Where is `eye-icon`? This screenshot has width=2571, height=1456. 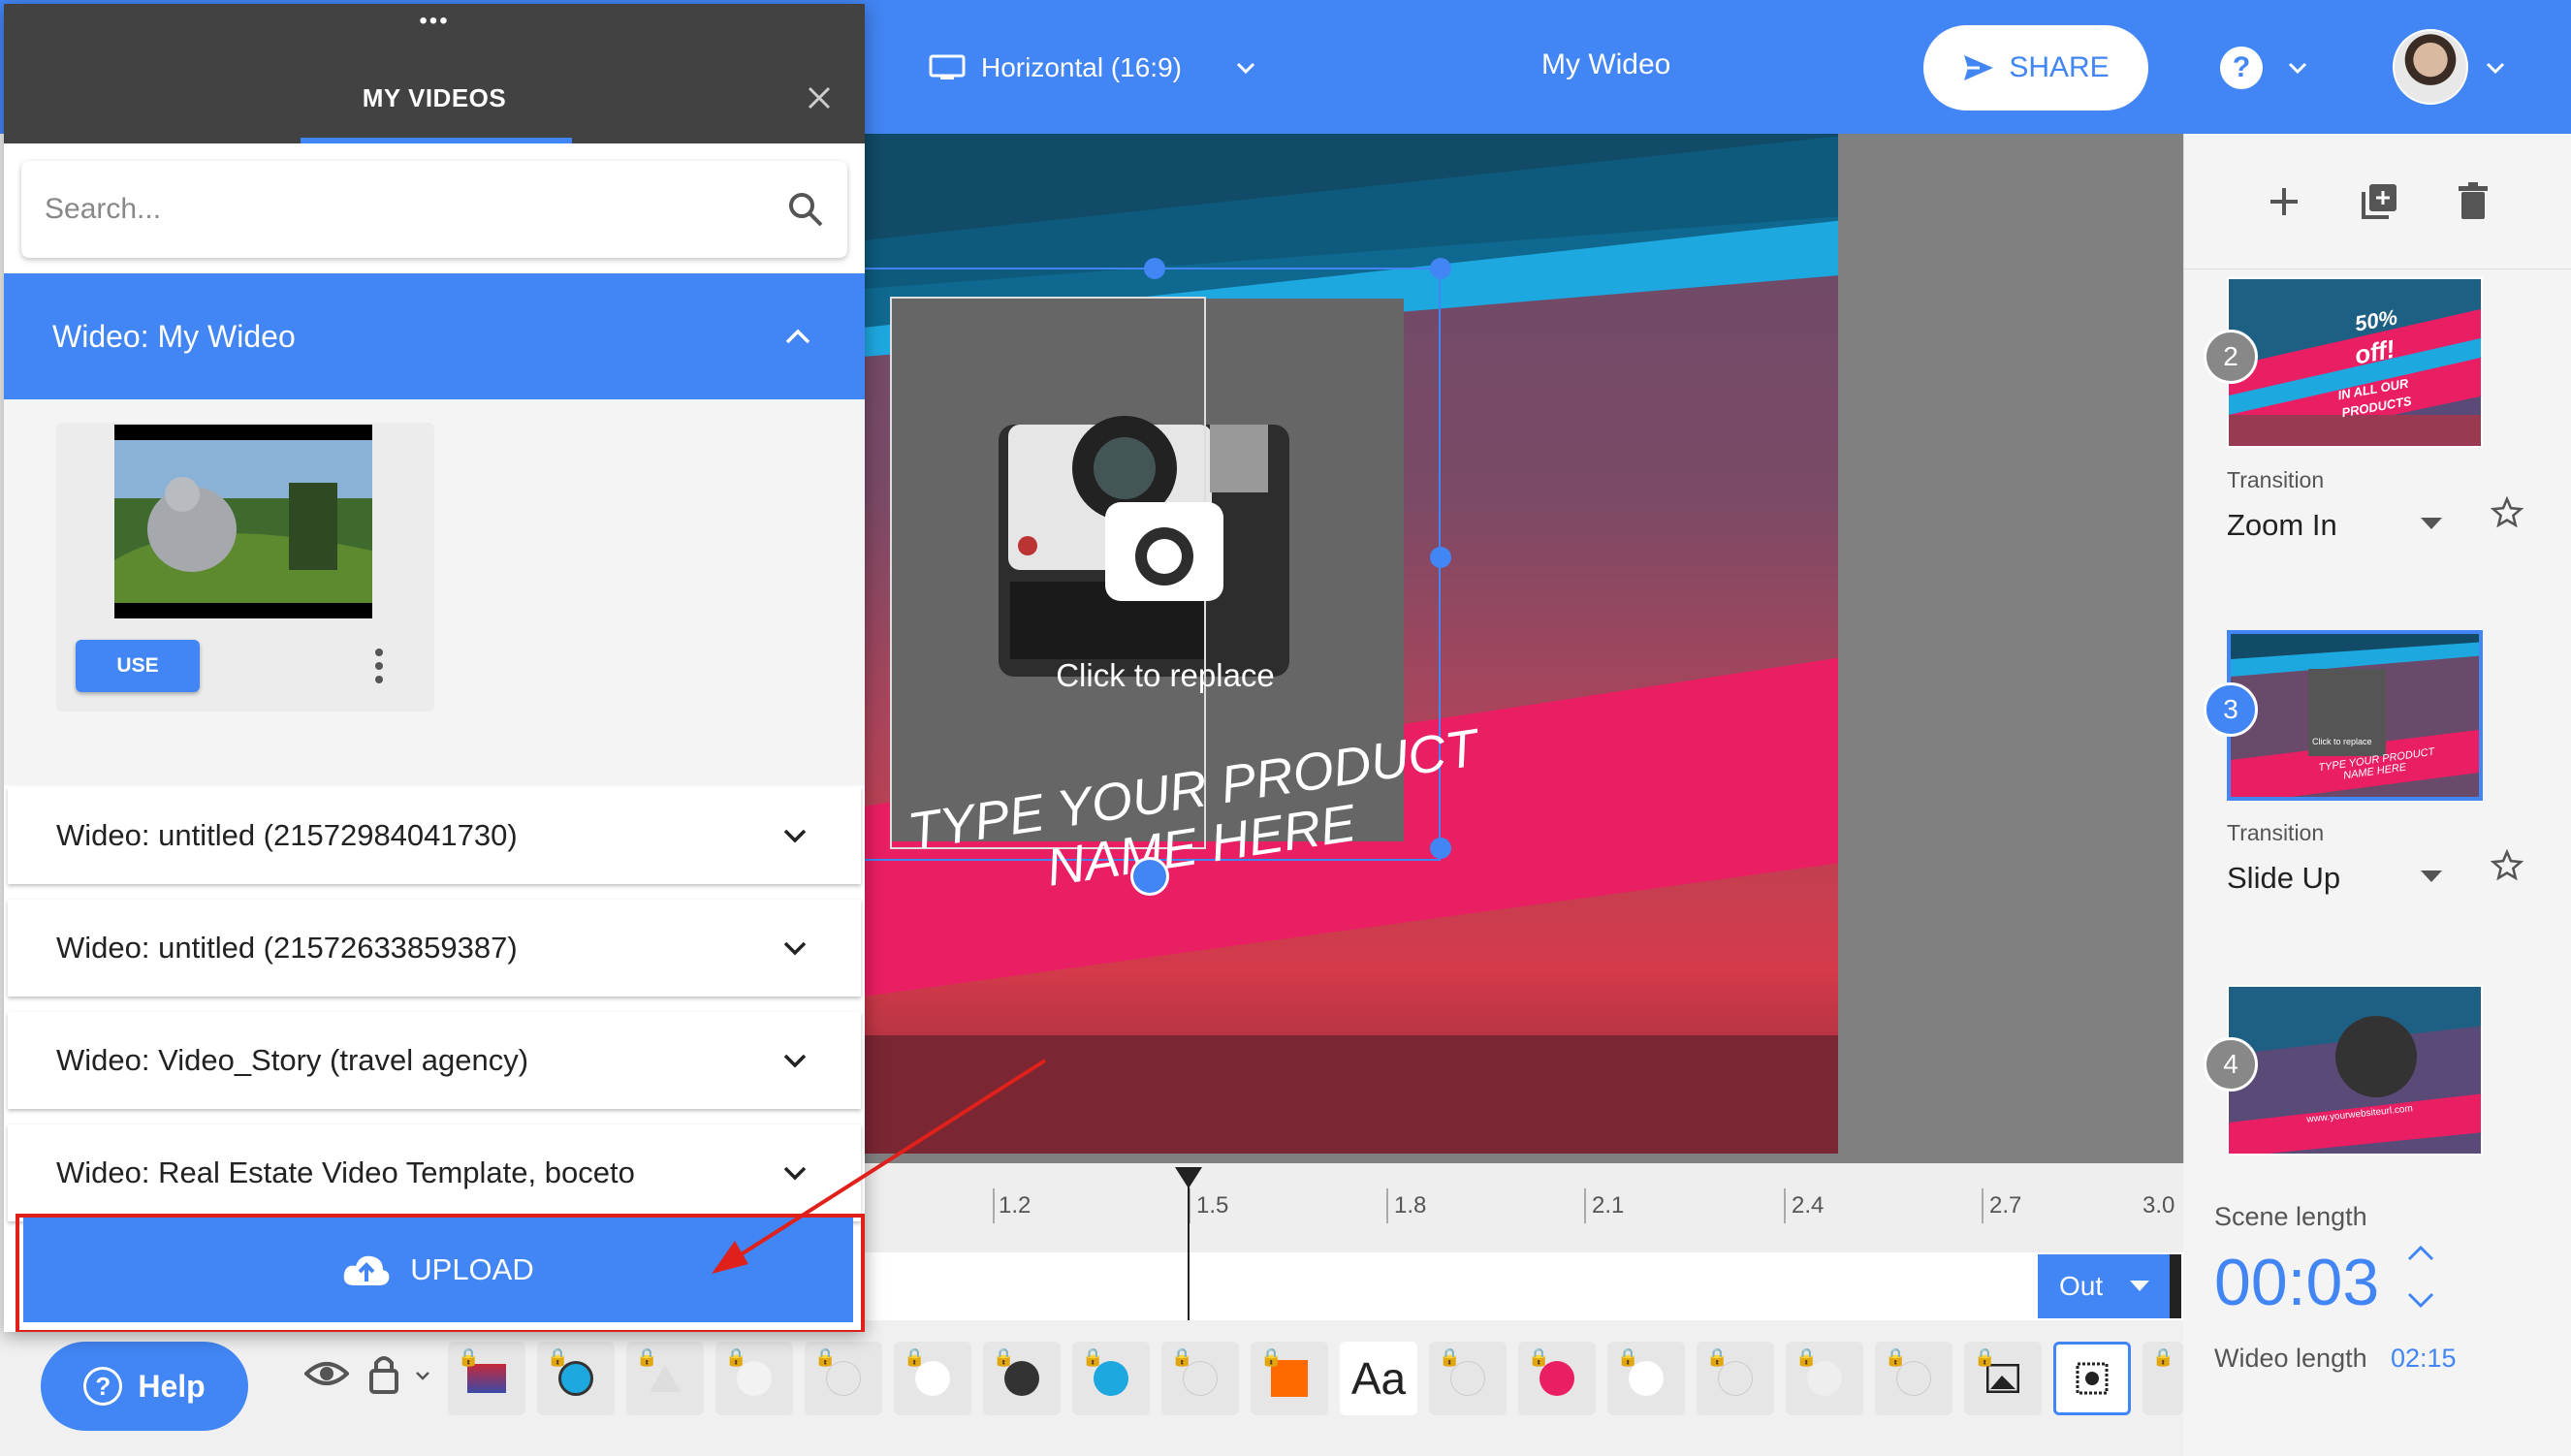
eye-icon is located at coordinates (326, 1374).